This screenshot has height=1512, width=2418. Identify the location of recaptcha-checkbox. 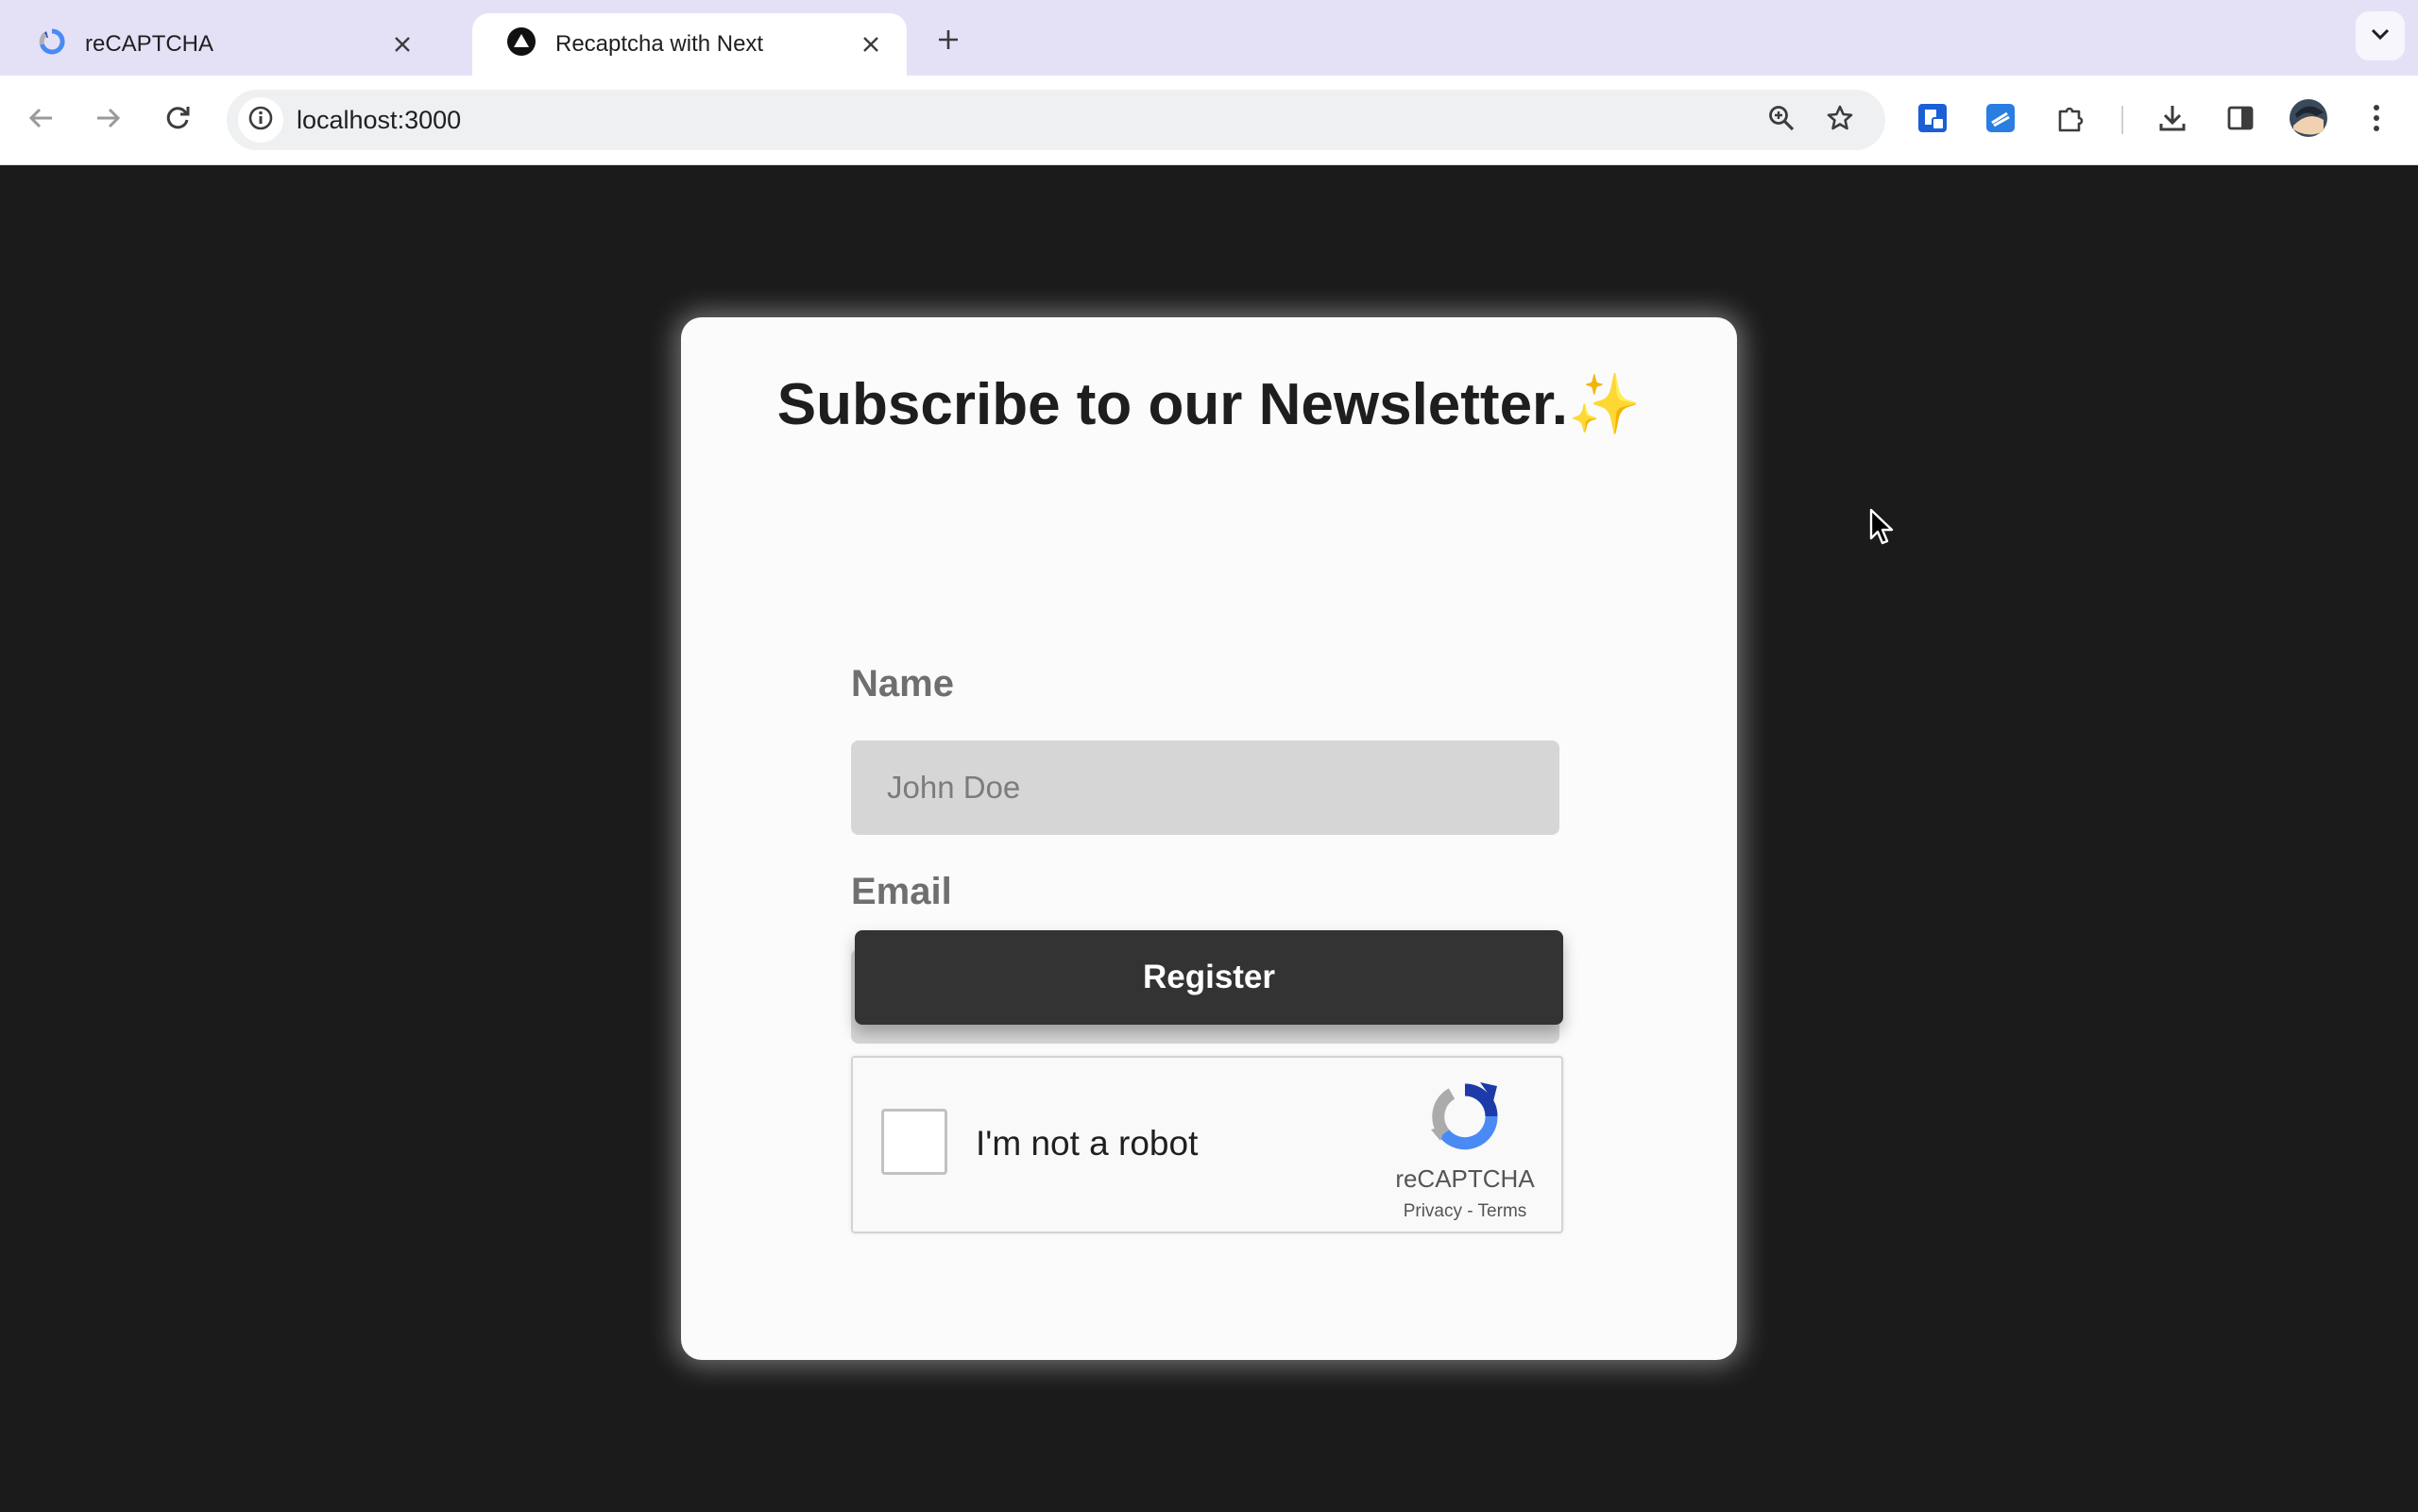
(914, 1142).